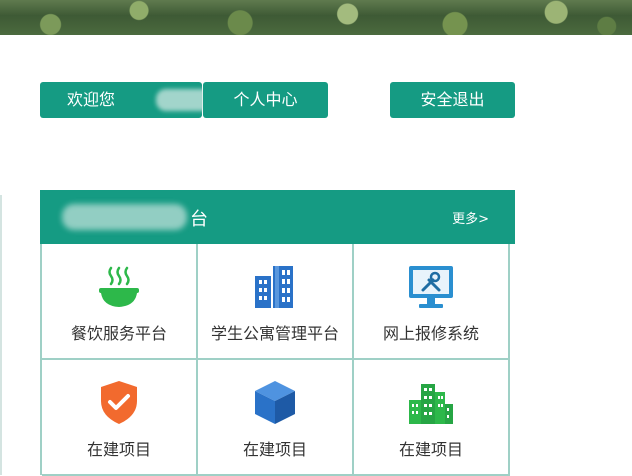 The width and height of the screenshot is (632, 476). I want to click on panel-header: 台 更多>, so click(277, 217).